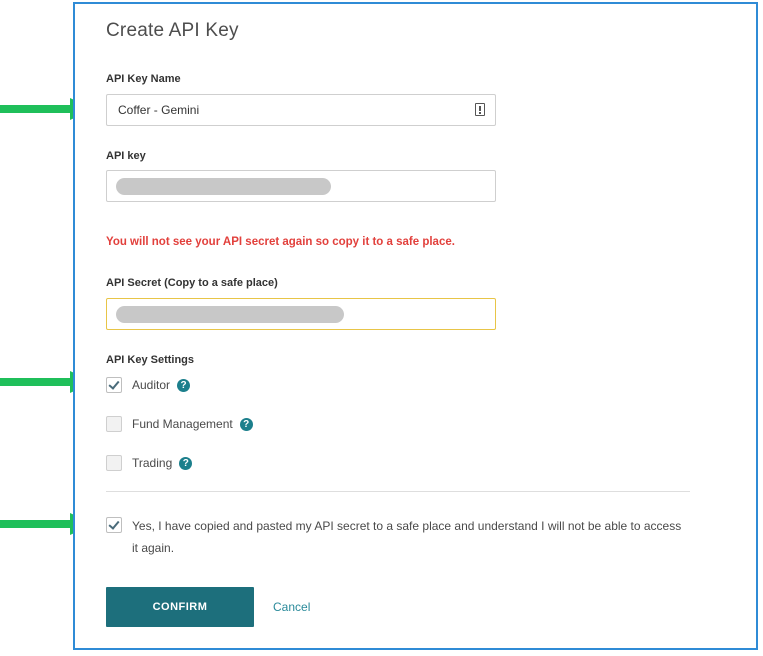 The image size is (763, 656). Describe the element at coordinates (159, 110) in the screenshot. I see `api-key-name-value: Coffer - Gemini` at that location.